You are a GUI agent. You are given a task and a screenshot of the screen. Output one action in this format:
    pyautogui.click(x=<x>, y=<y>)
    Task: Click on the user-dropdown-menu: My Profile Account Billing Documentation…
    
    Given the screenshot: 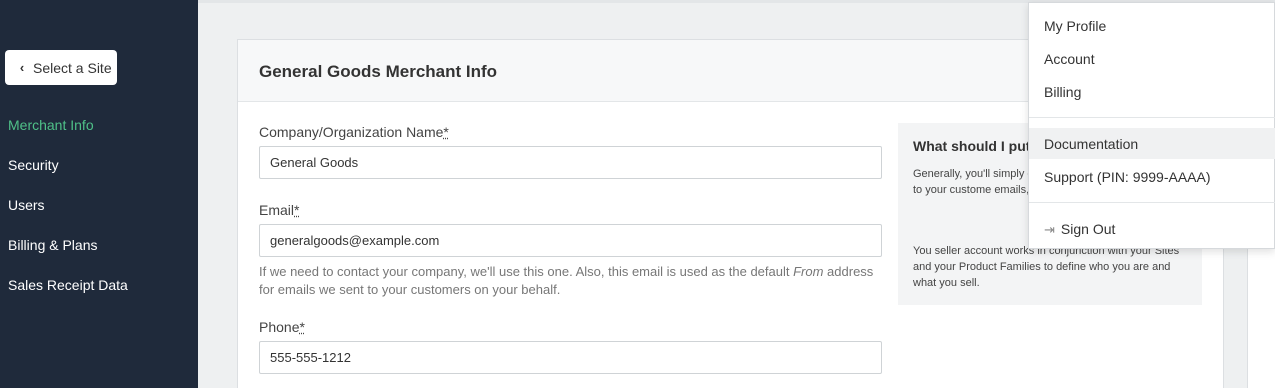 What is the action you would take?
    pyautogui.click(x=1151, y=125)
    